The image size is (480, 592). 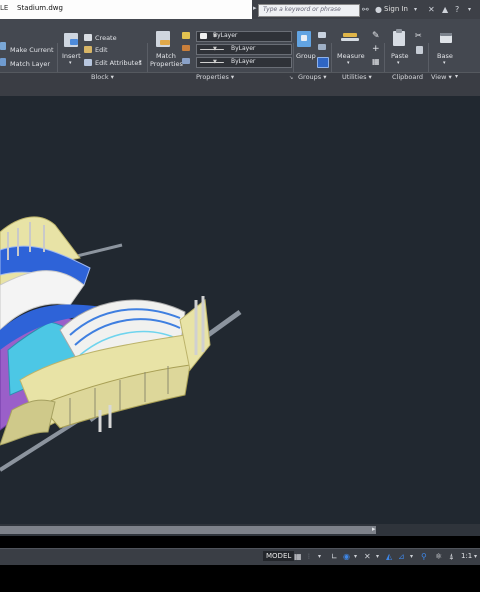 What do you see at coordinates (101, 50) in the screenshot?
I see `edit-block-button: Edit` at bounding box center [101, 50].